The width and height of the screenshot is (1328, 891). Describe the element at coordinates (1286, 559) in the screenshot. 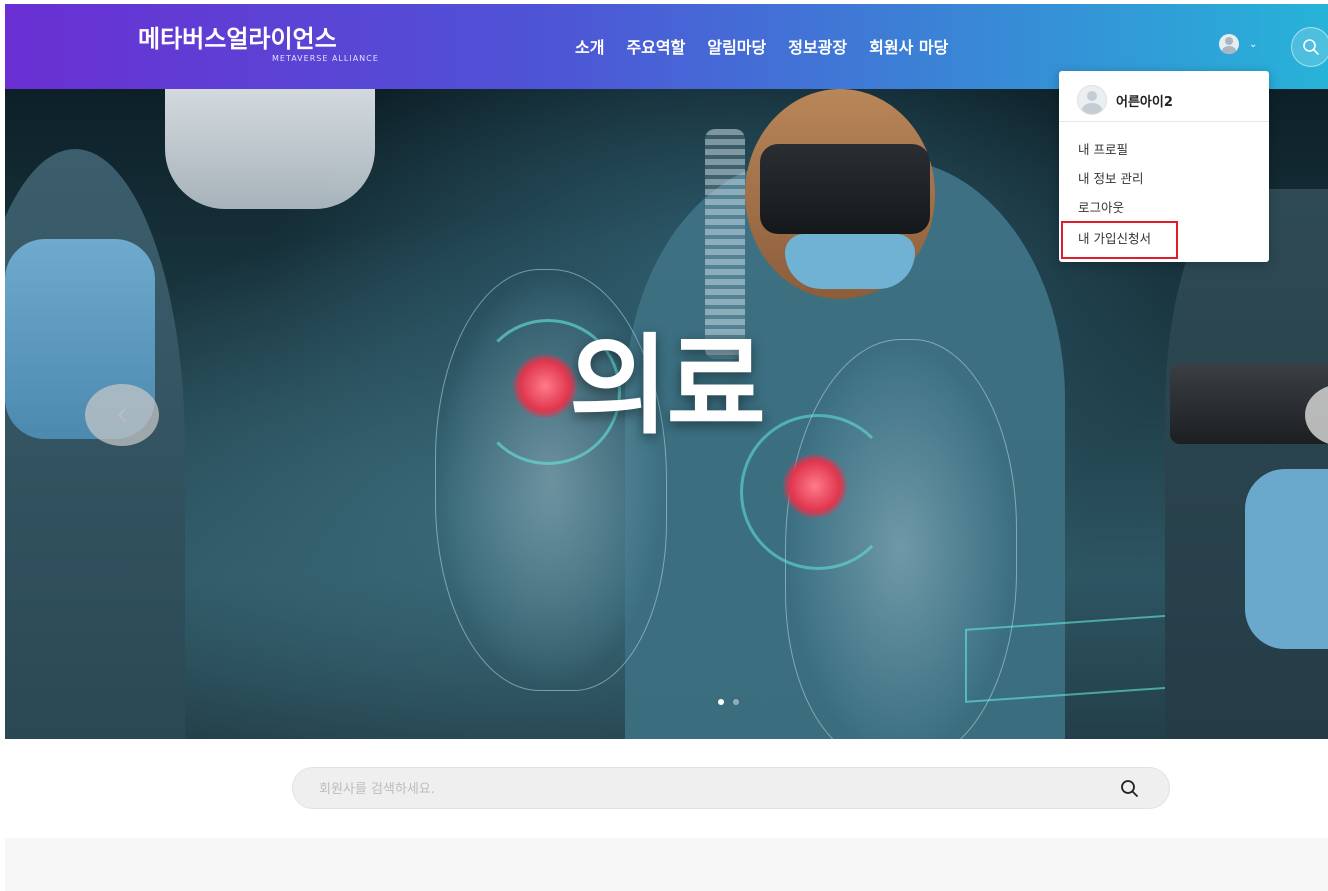

I see `hero-image-mask-right` at that location.